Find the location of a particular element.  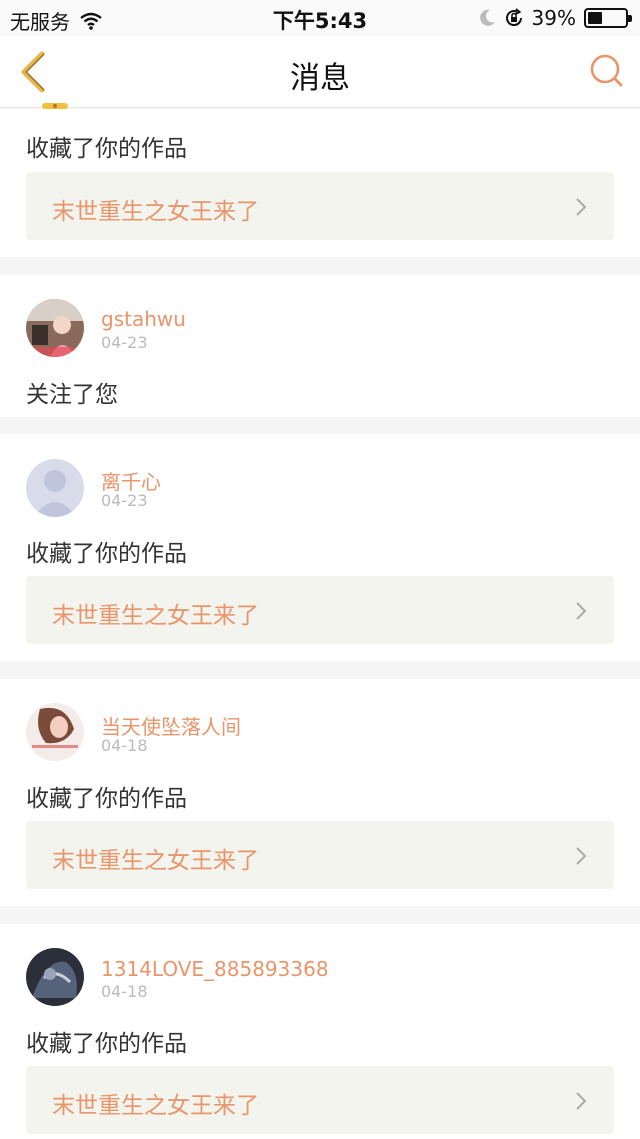

nav-bar: 消息 is located at coordinates (320, 72).